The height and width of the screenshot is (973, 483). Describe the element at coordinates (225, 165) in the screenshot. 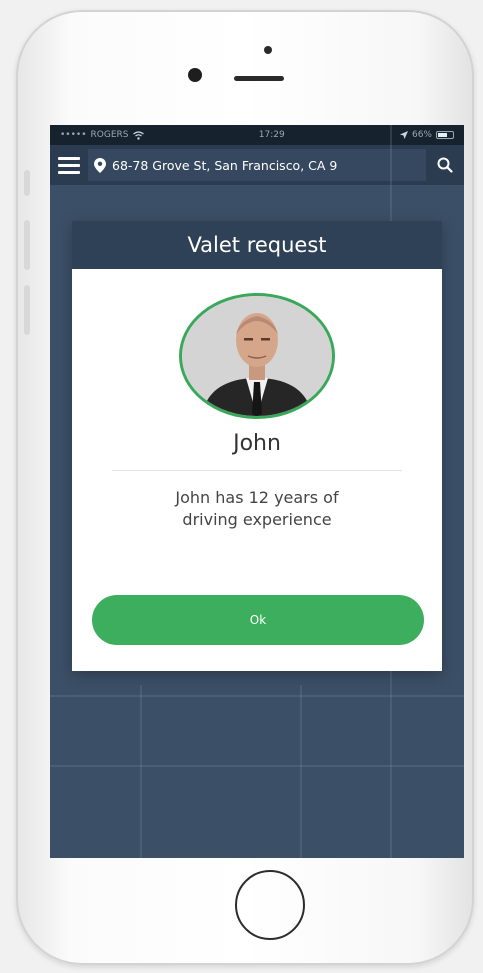

I see `address-text: 68-78 Grove St, San Francisco, CA 9` at that location.